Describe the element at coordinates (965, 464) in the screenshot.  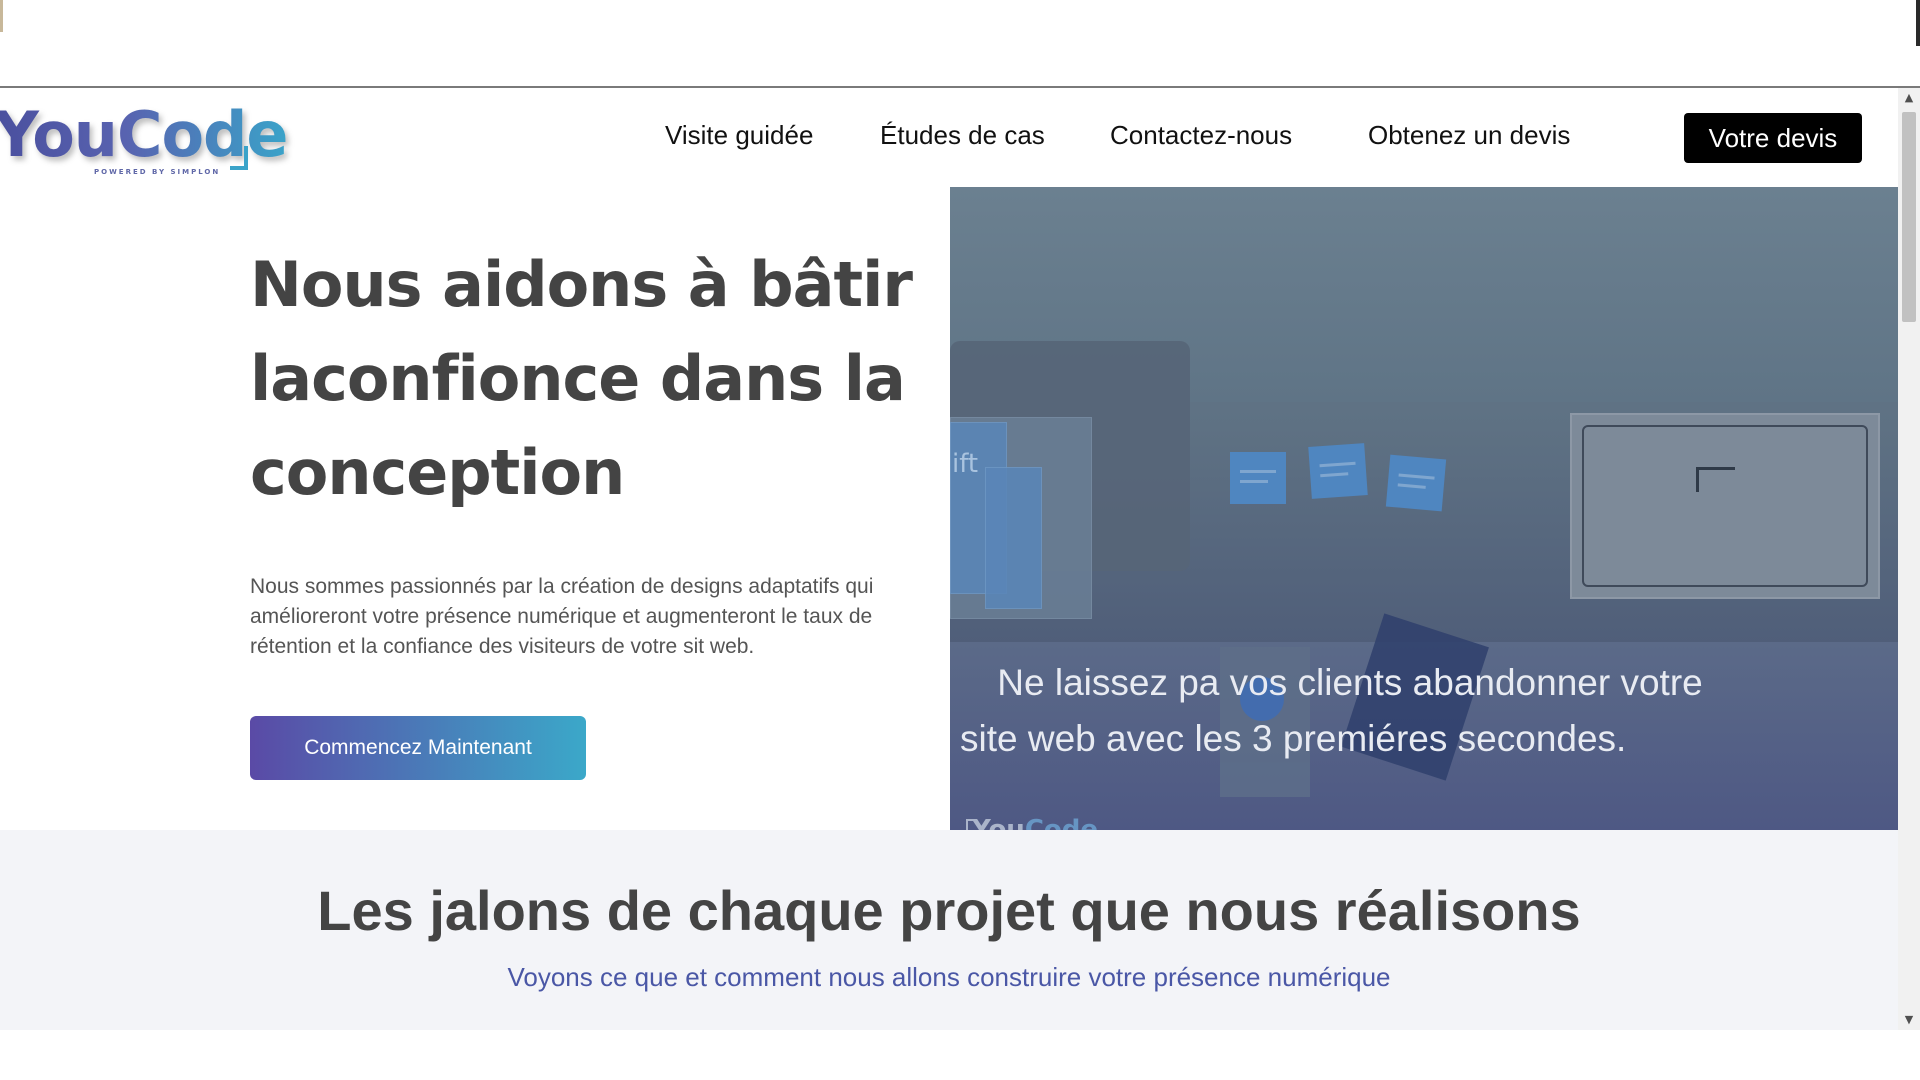
I see `illustration-doc-text: ift` at that location.